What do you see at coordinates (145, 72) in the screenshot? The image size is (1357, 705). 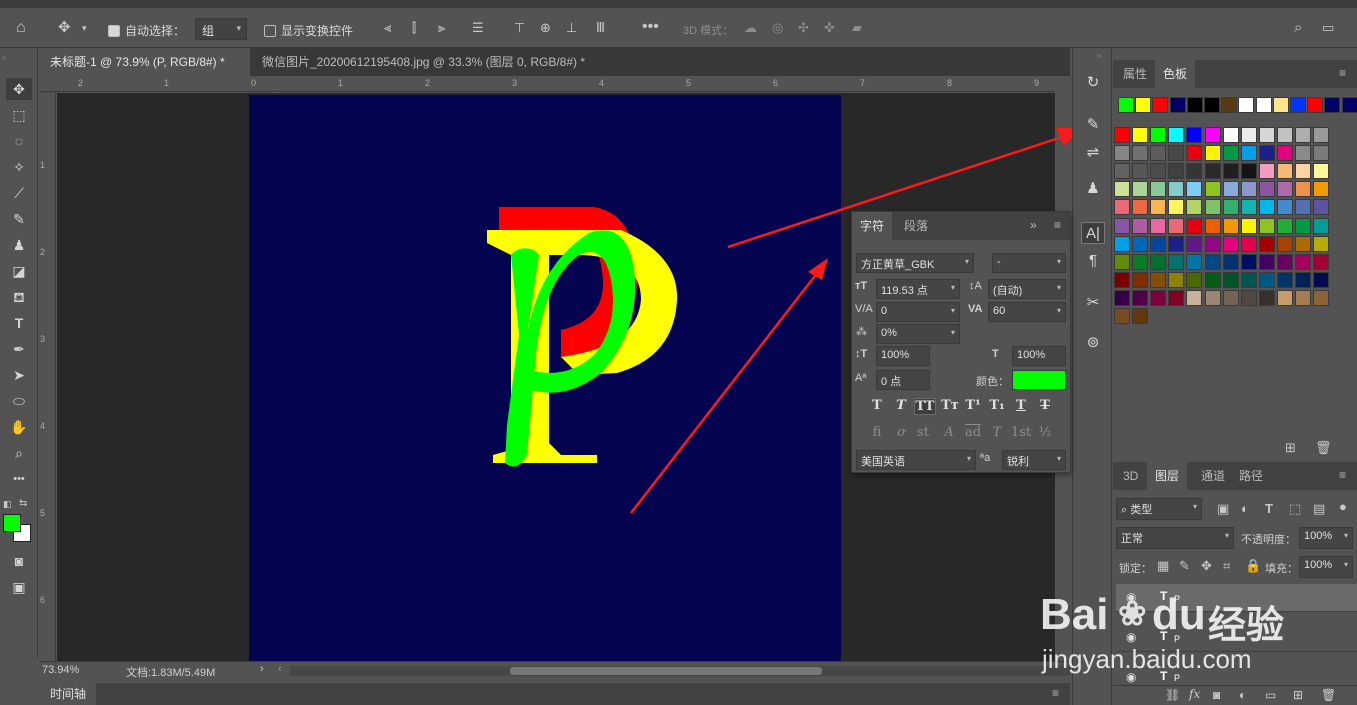 I see `tab-document-1: 未标题-1 @ 73.9% (P, RGB/8#) * ×` at bounding box center [145, 72].